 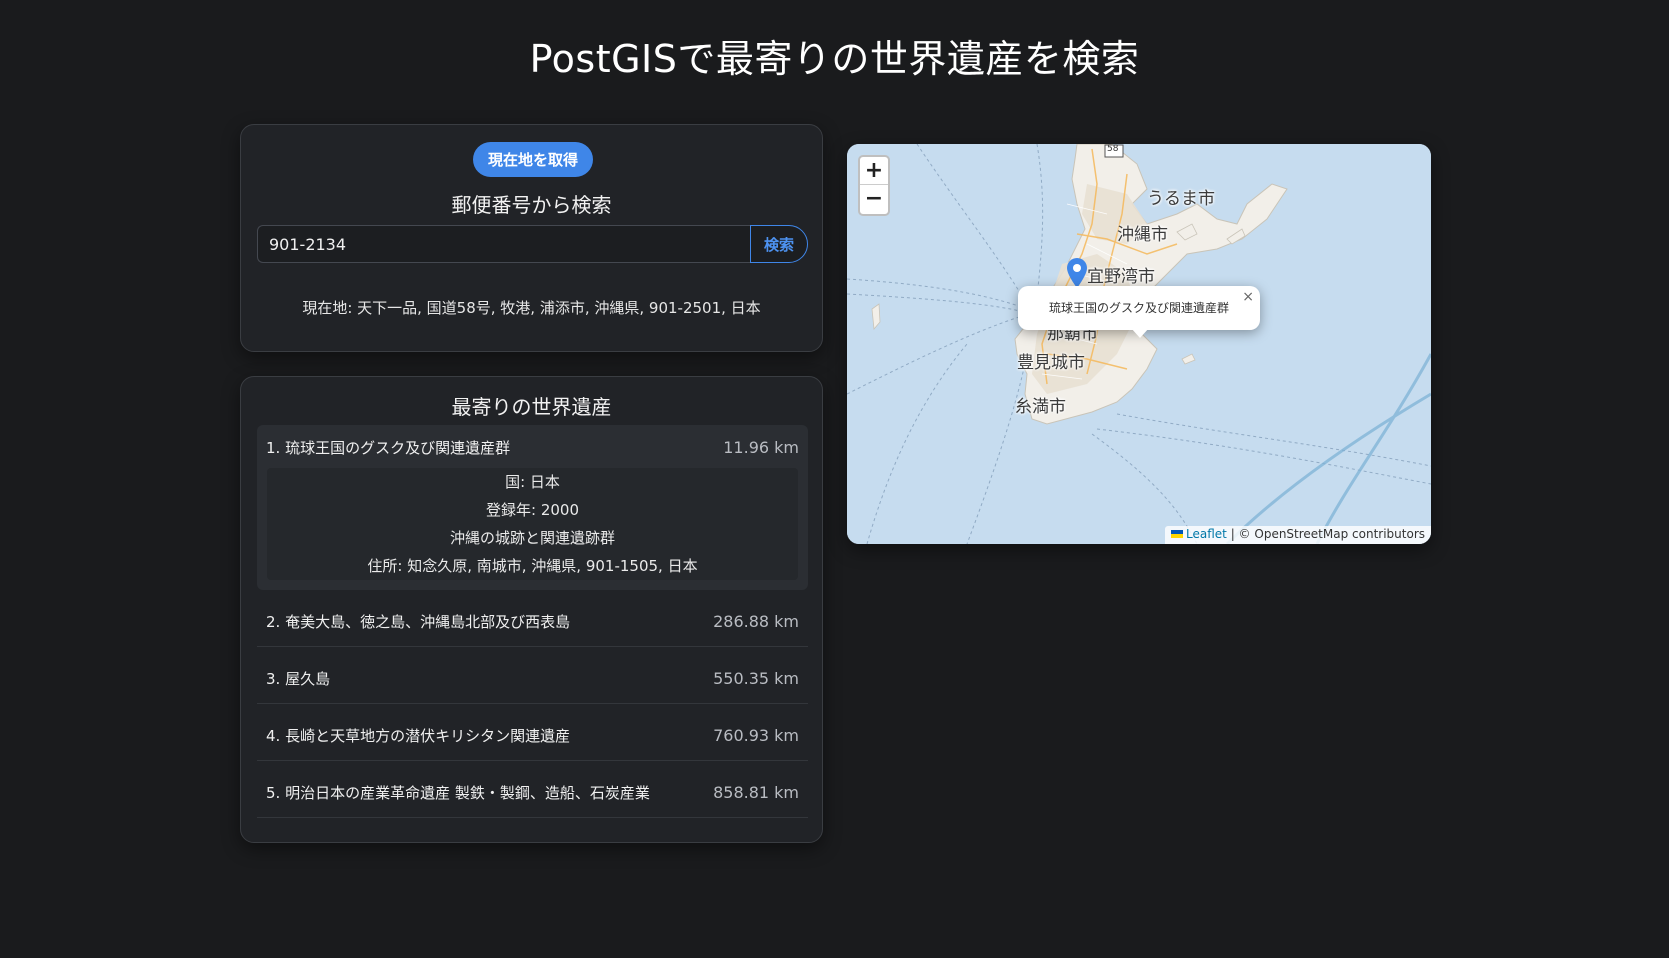 I want to click on list-item: 5. 明治日本の産業革命遺産 製鉄・製鋼、造船、石炭産業 858.81 km, so click(x=532, y=789).